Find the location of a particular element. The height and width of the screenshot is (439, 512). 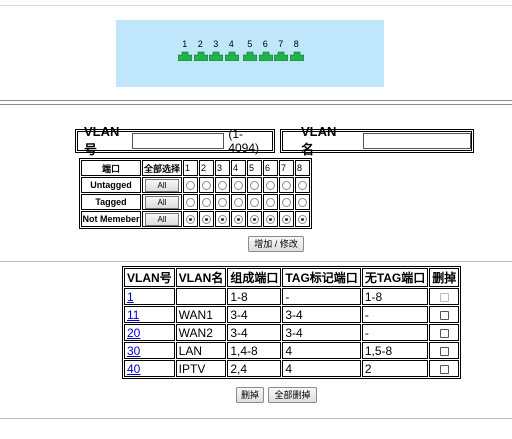

vlan-id-range: (1-4094) is located at coordinates (244, 141).